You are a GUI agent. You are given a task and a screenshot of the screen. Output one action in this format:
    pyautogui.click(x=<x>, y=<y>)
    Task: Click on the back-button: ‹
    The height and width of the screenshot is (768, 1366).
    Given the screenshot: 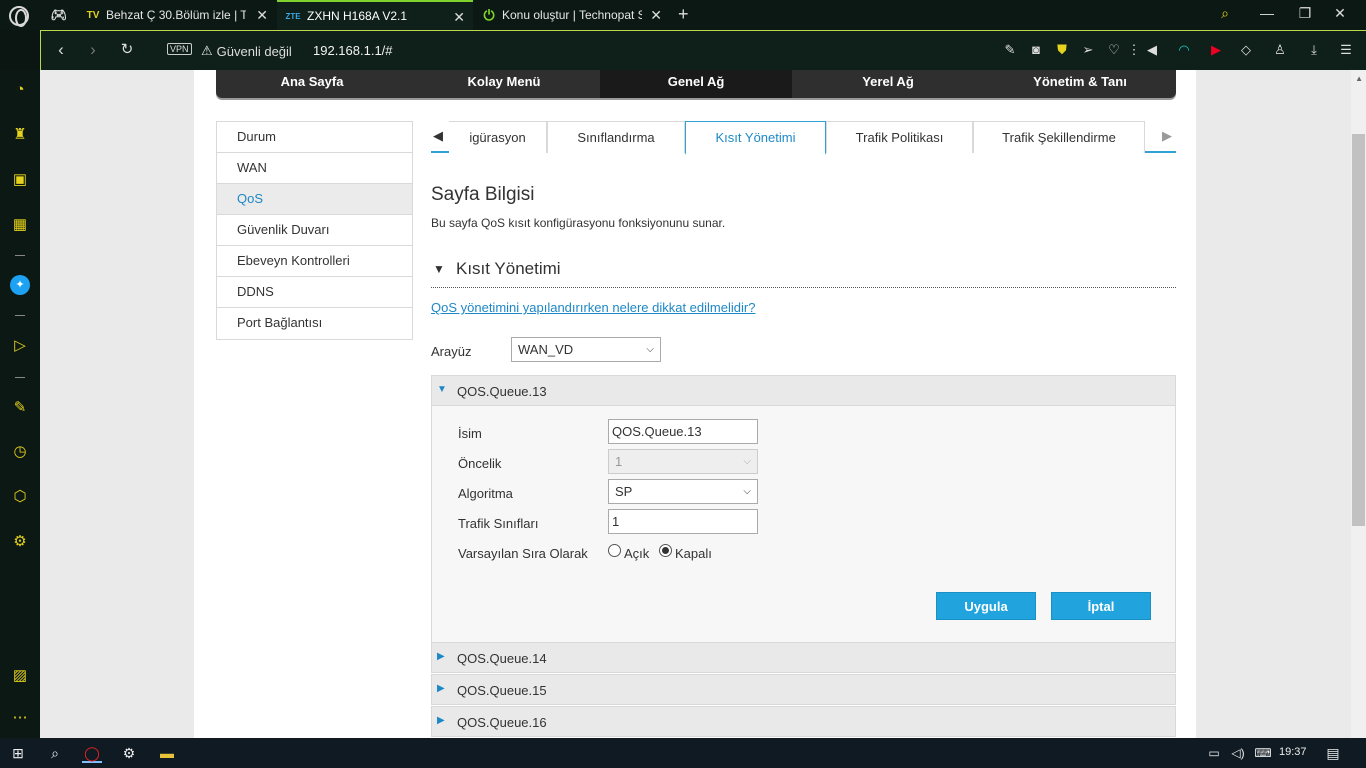 What is the action you would take?
    pyautogui.click(x=61, y=50)
    